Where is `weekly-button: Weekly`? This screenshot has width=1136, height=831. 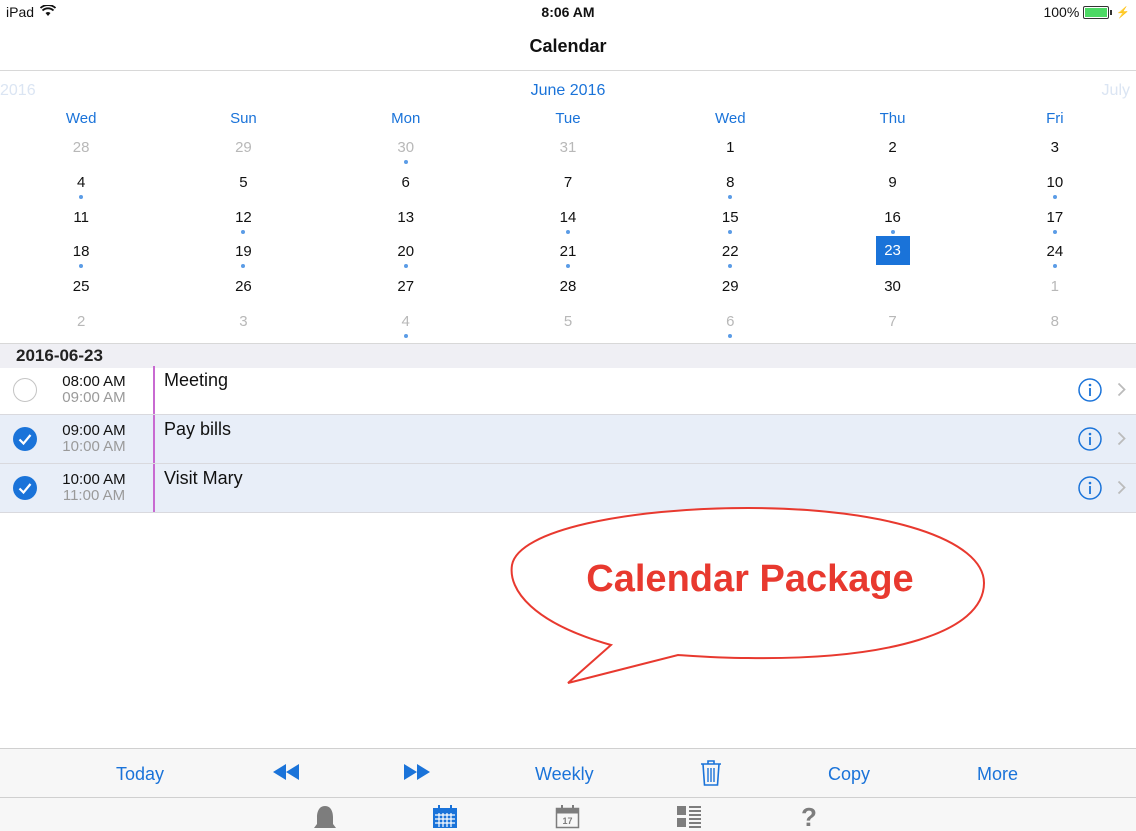
weekly-button: Weekly is located at coordinates (564, 774).